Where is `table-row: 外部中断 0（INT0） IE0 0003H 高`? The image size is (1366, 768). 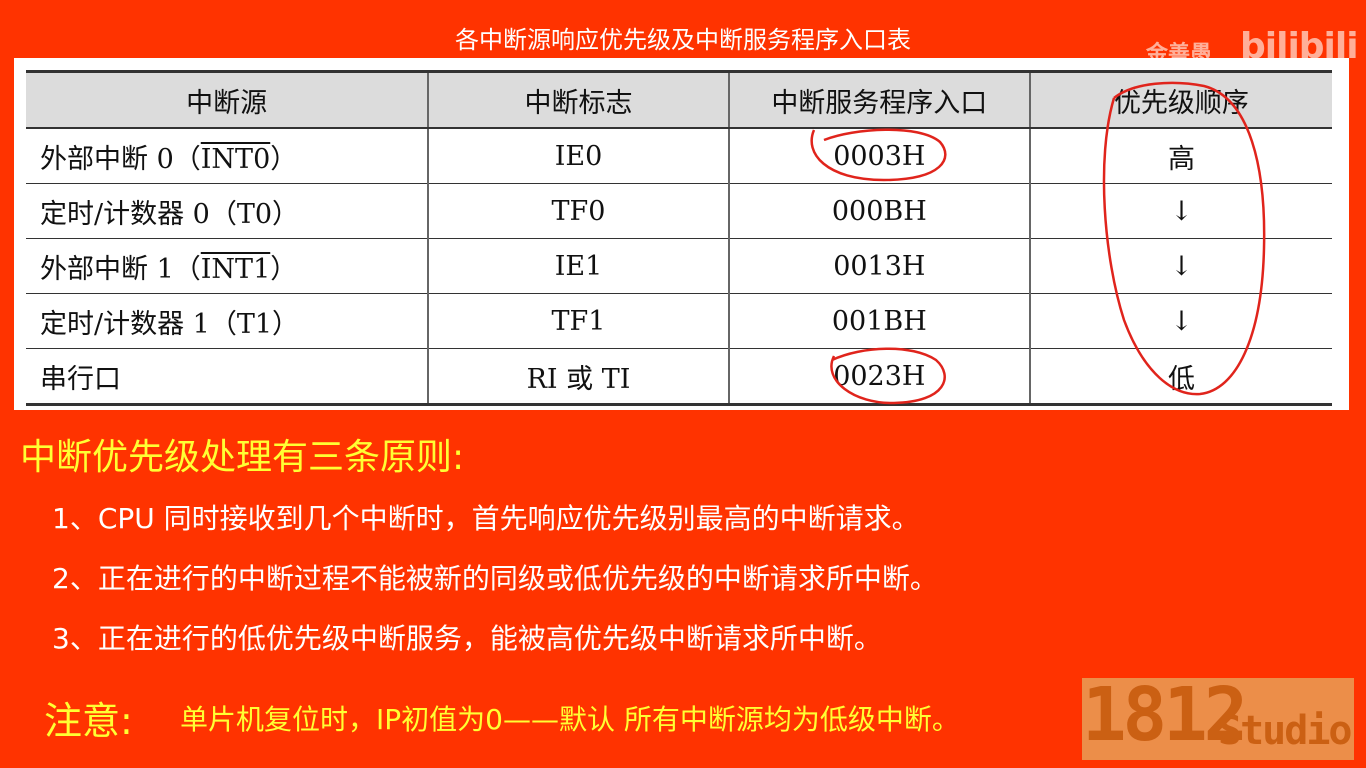 table-row: 外部中断 0（INT0） IE0 0003H 高 is located at coordinates (679, 156).